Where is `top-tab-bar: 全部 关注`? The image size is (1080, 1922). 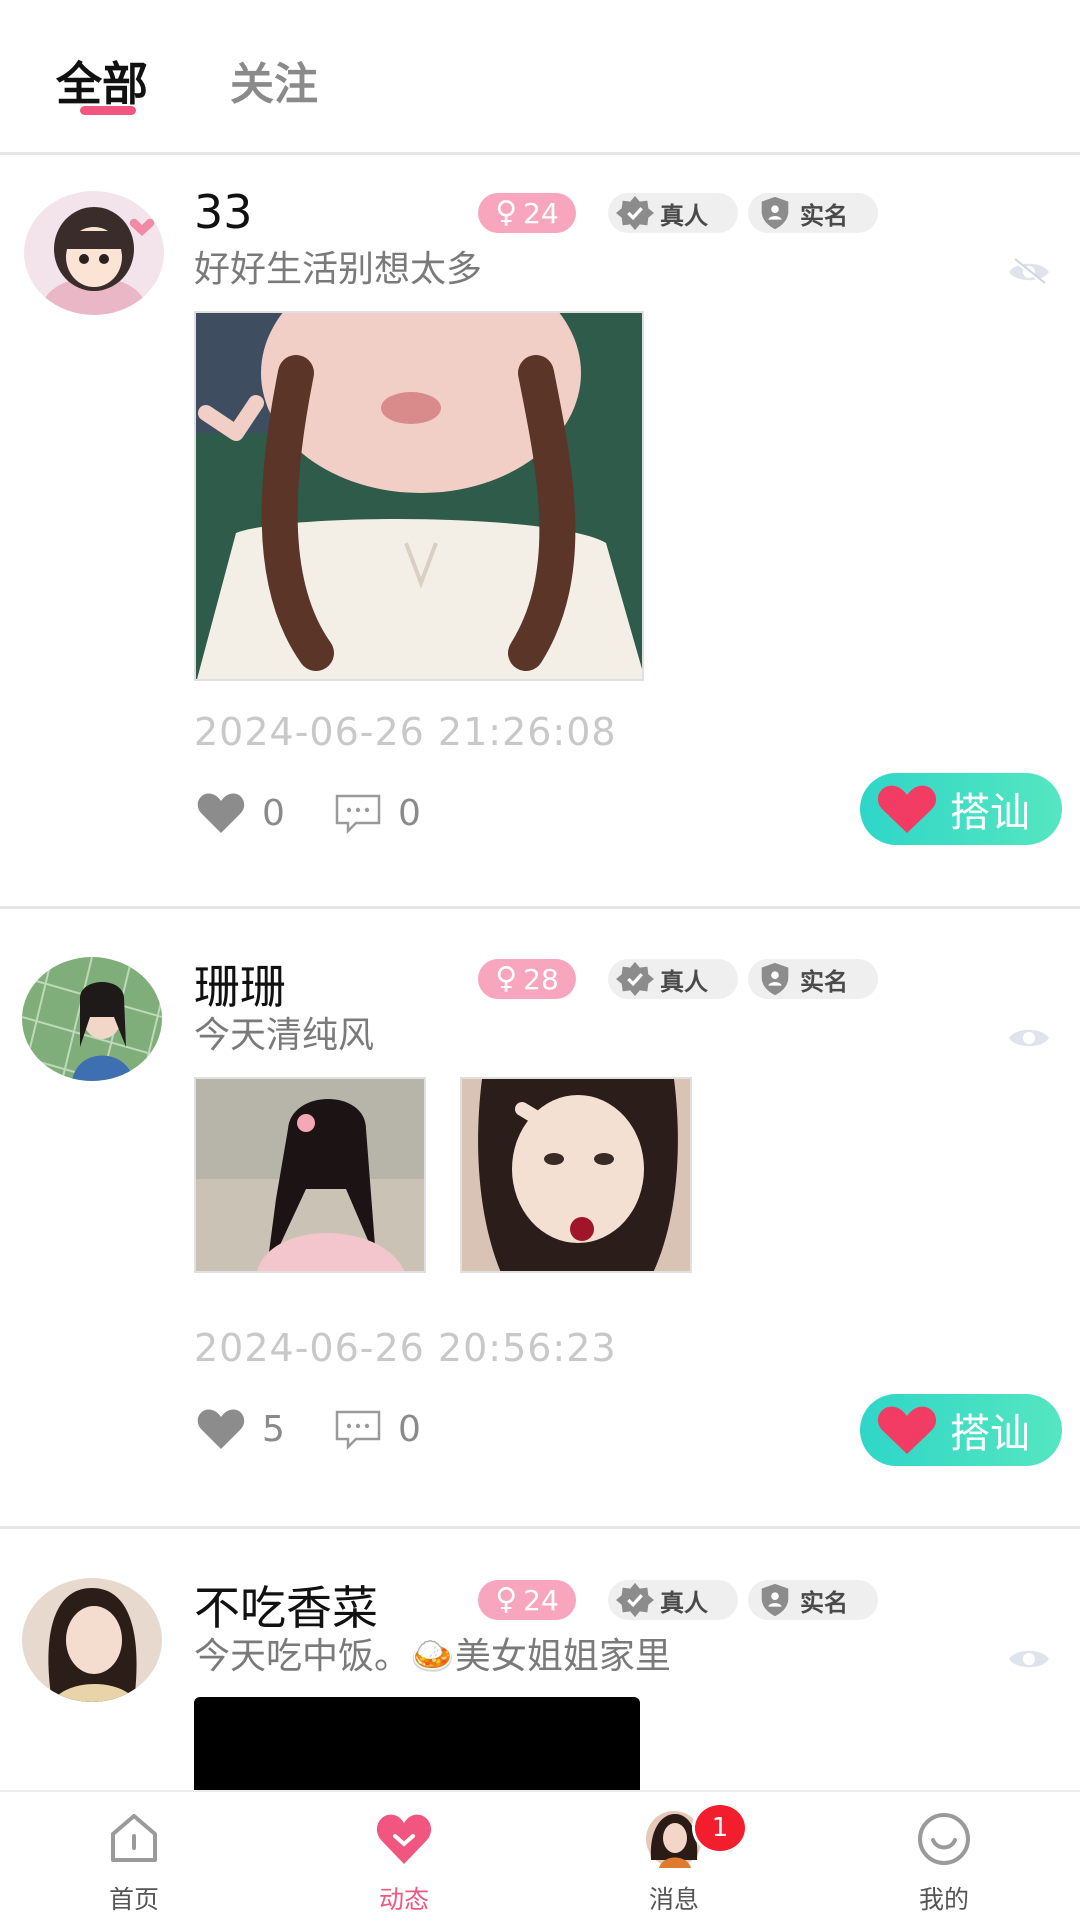 top-tab-bar: 全部 关注 is located at coordinates (540, 77).